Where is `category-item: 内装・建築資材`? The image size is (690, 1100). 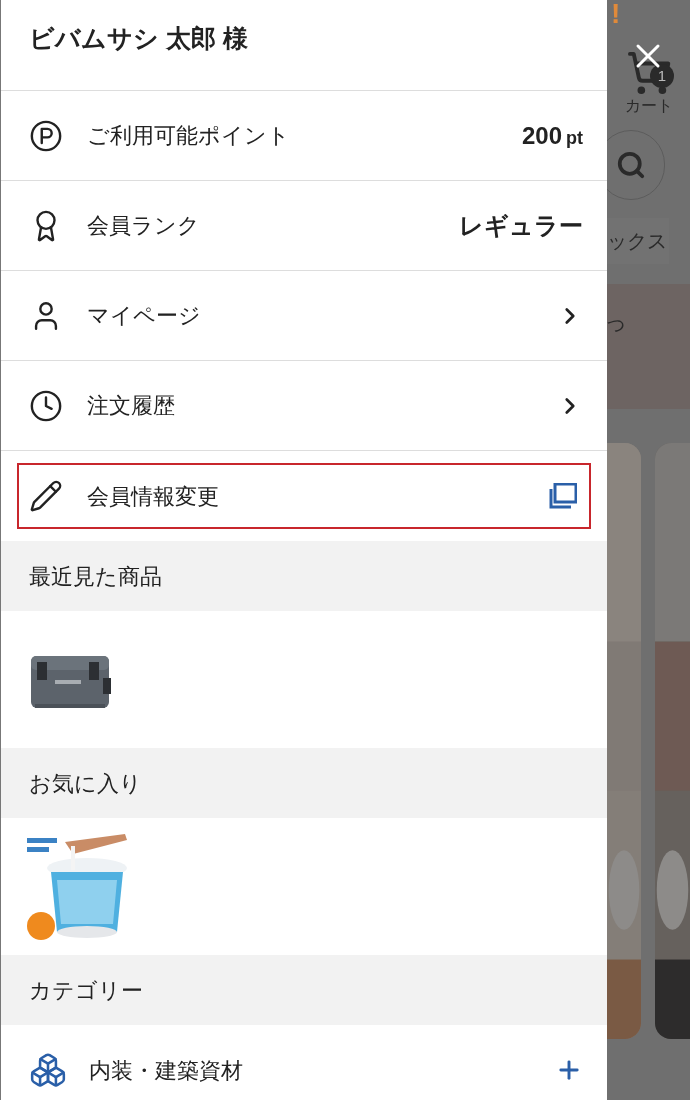
category-item: 内装・建築資材 is located at coordinates (304, 1062).